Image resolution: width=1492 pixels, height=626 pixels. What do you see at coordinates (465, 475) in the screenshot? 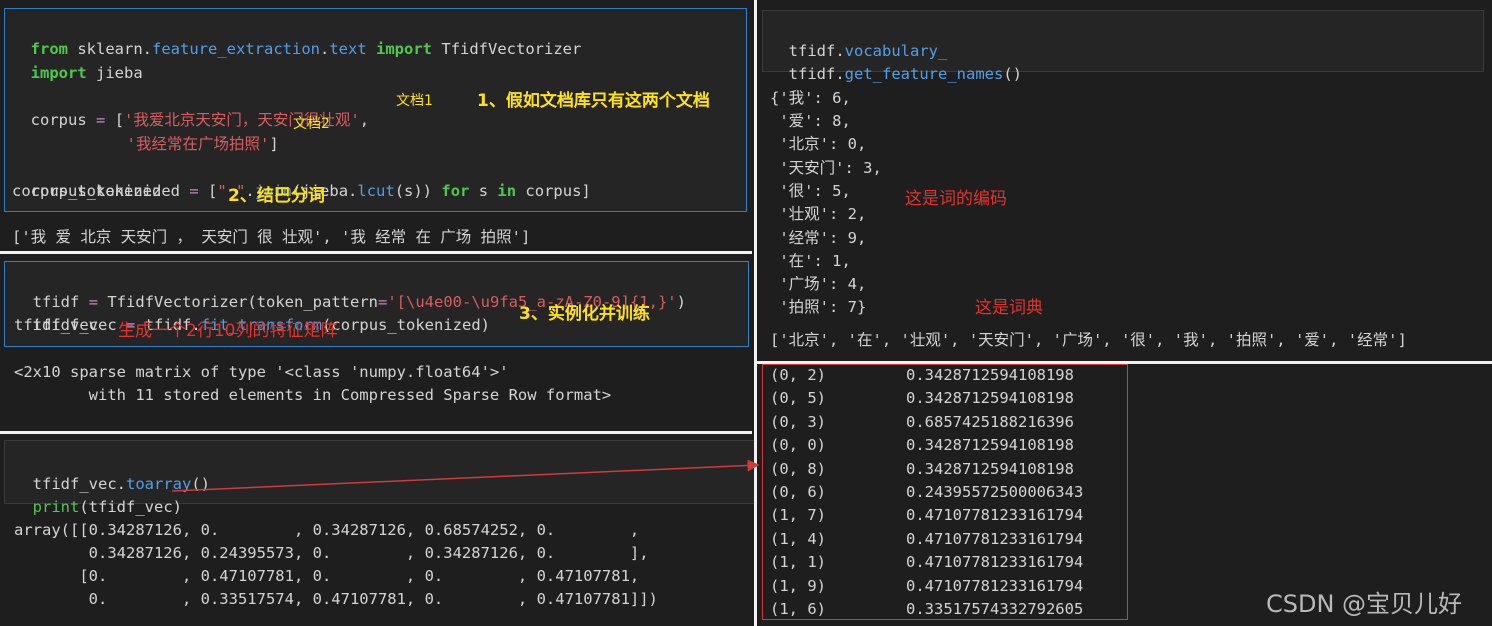
I see `annotation-arrow` at bounding box center [465, 475].